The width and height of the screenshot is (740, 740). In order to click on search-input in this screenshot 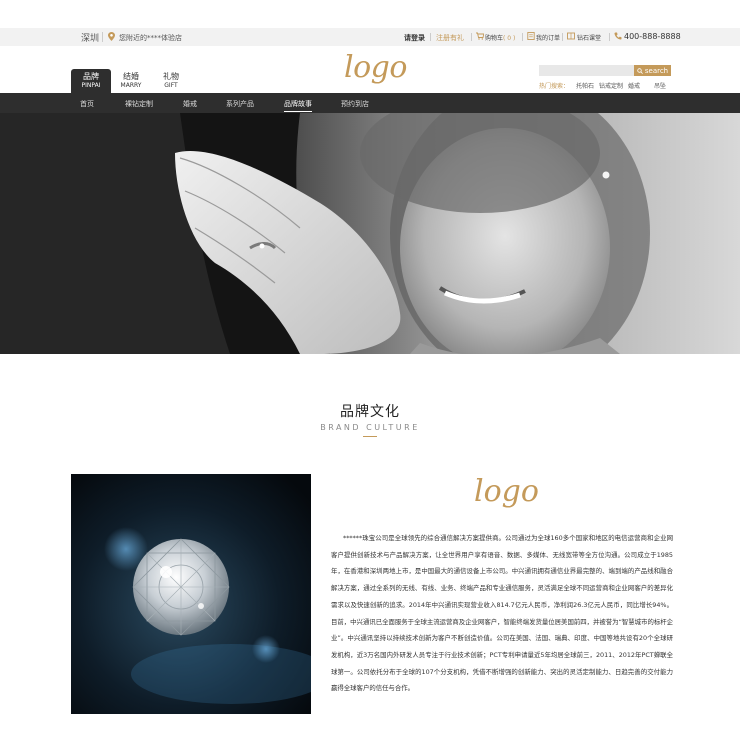, I will do `click(586, 70)`.